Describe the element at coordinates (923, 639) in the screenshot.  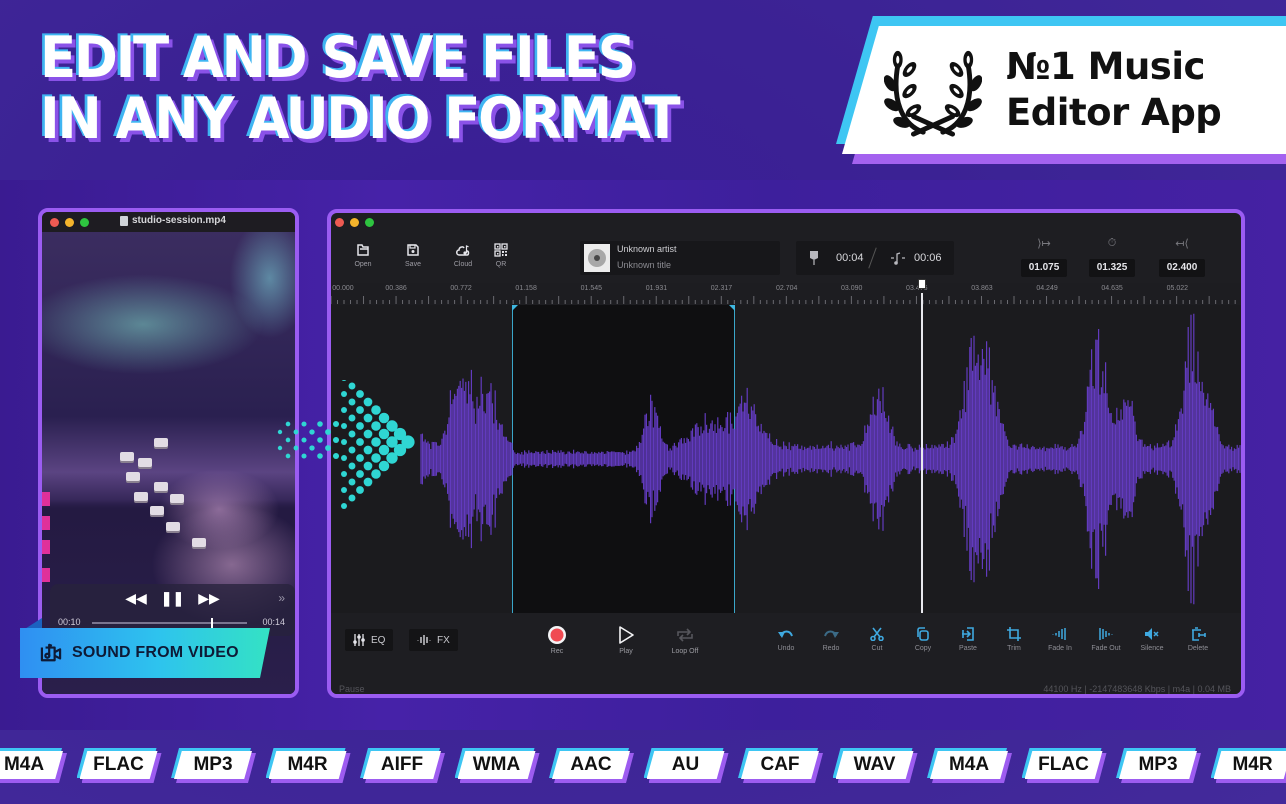
I see `copy-button: Copy` at that location.